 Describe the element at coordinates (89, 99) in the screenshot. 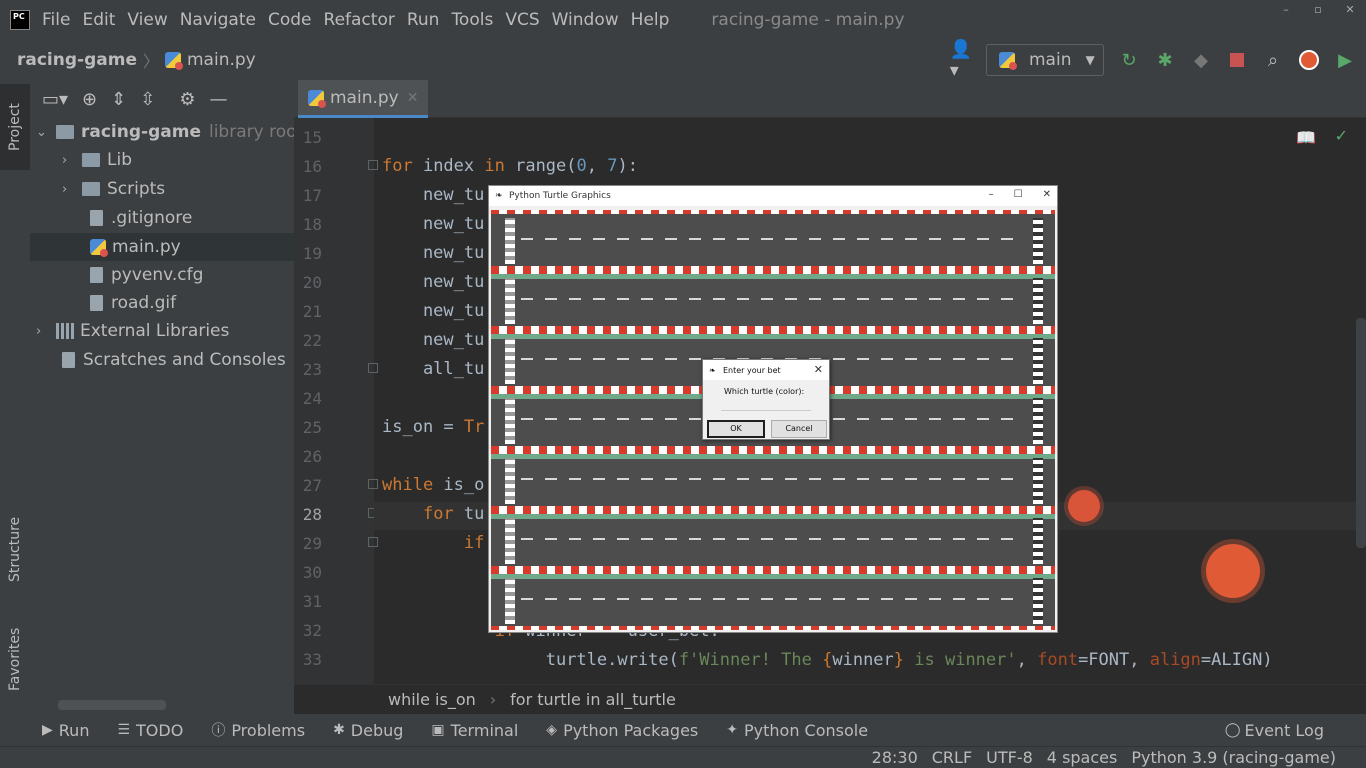

I see `locate-icon: ⊕` at that location.